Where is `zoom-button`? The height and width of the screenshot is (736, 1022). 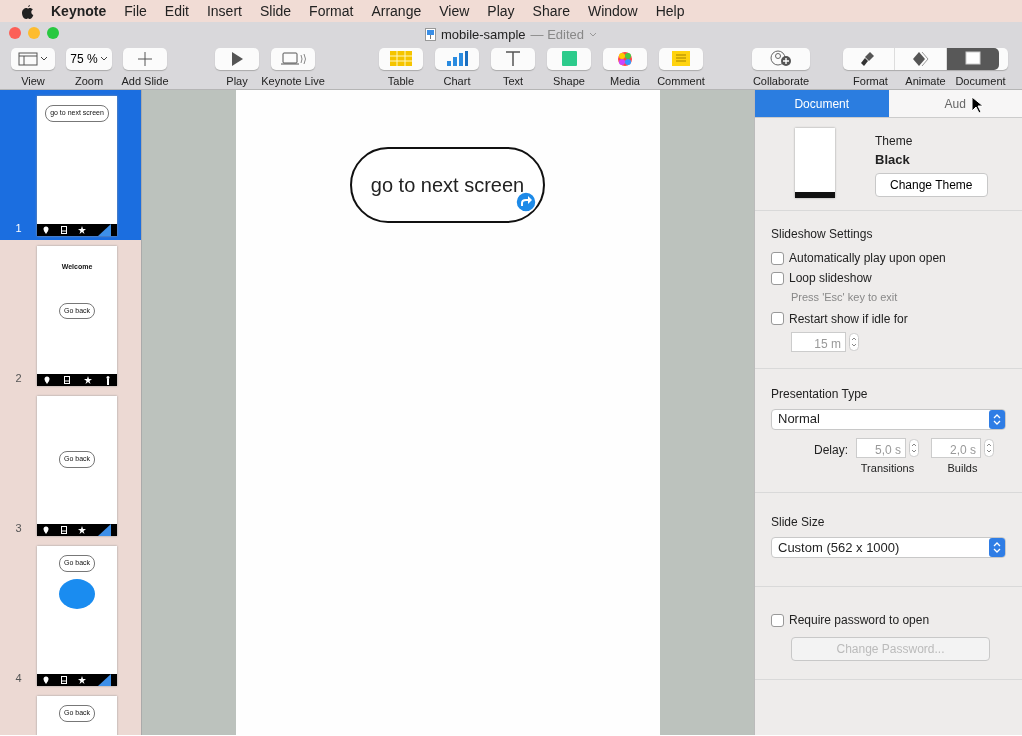 zoom-button is located at coordinates (53, 33).